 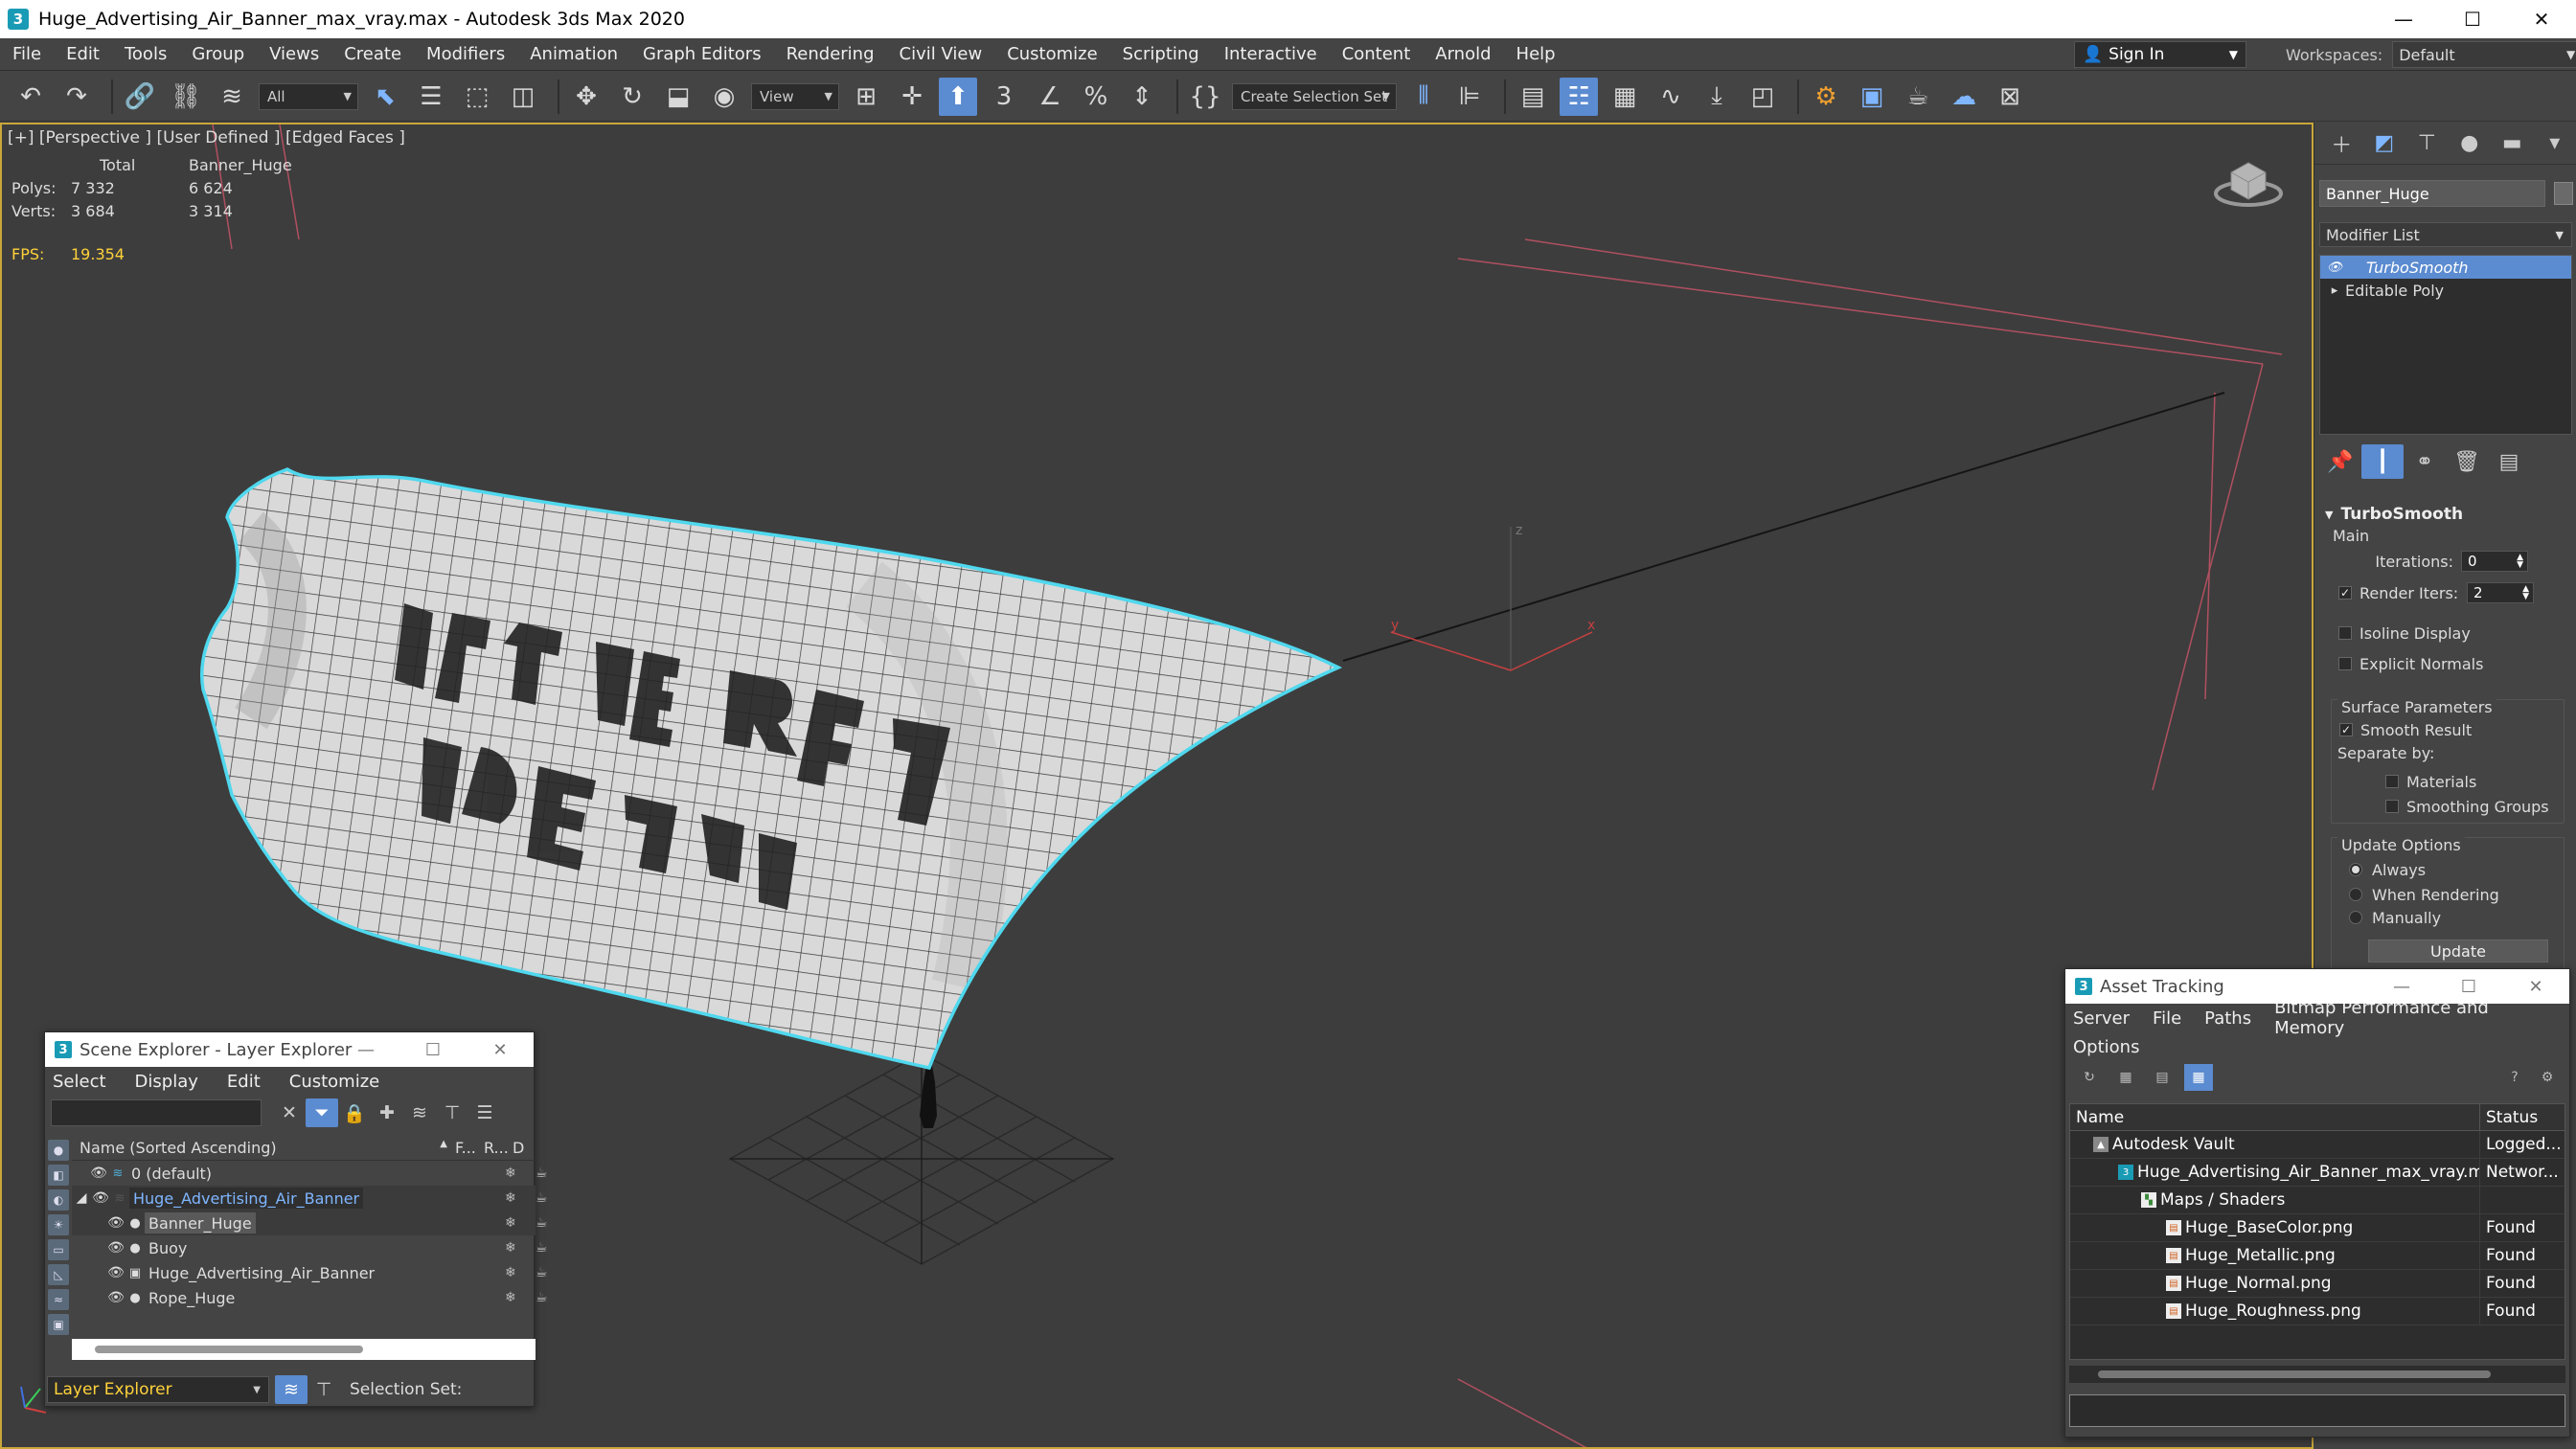 What do you see at coordinates (322, 1112) in the screenshot?
I see `filter-icon: ⏷` at bounding box center [322, 1112].